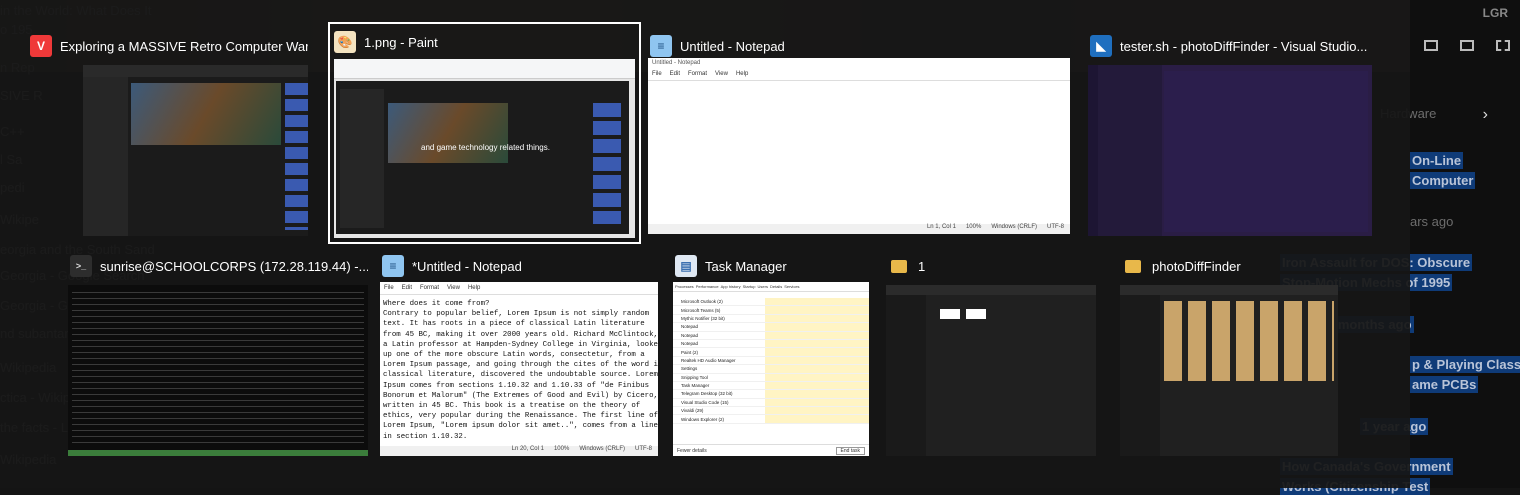  Describe the element at coordinates (1196, 266) in the screenshot. I see `window-title: photoDiffFinder` at that location.